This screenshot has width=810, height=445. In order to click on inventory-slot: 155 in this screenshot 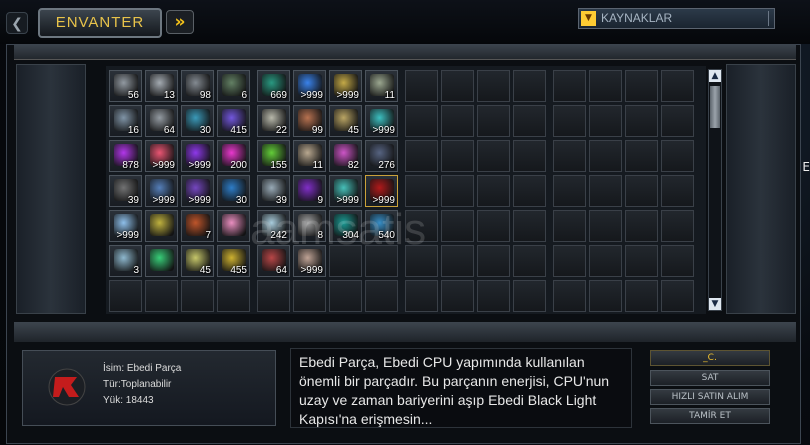, I will do `click(273, 156)`.